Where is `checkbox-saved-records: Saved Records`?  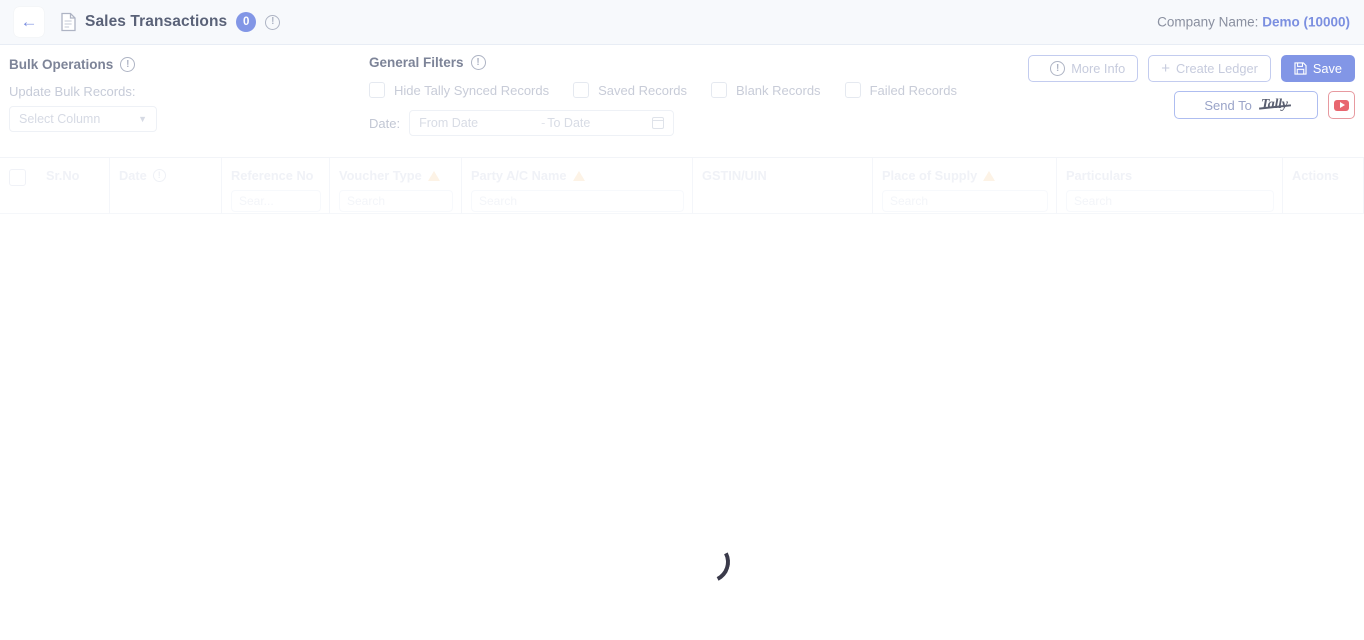 checkbox-saved-records: Saved Records is located at coordinates (630, 90).